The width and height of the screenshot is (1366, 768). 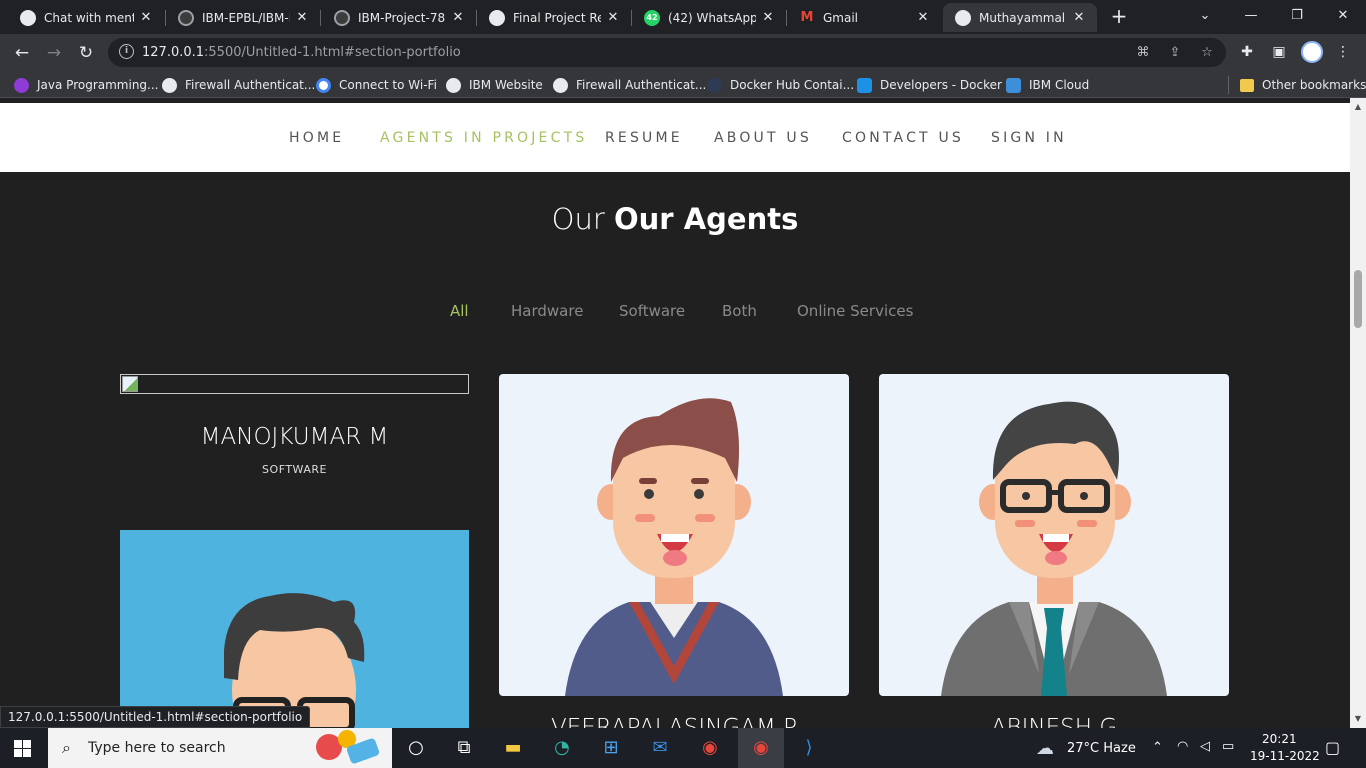 What do you see at coordinates (1358, 106) in the screenshot?
I see `scroll-up-icon: ▲` at bounding box center [1358, 106].